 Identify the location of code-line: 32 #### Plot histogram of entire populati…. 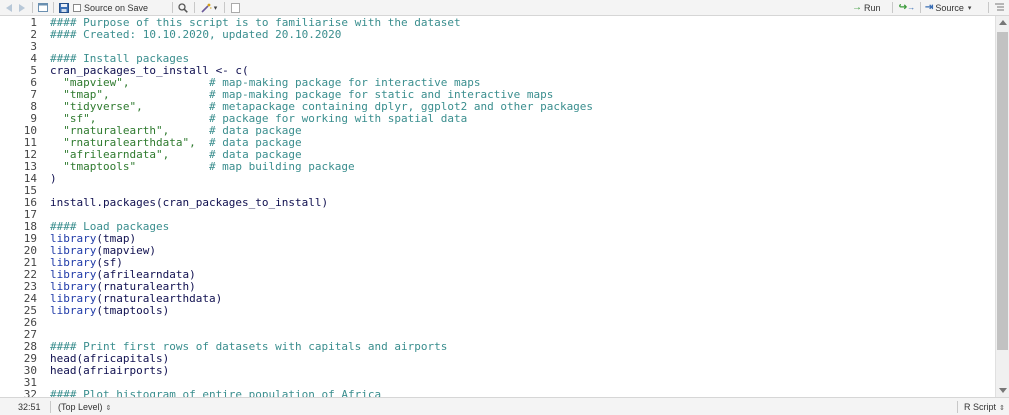
(497, 393).